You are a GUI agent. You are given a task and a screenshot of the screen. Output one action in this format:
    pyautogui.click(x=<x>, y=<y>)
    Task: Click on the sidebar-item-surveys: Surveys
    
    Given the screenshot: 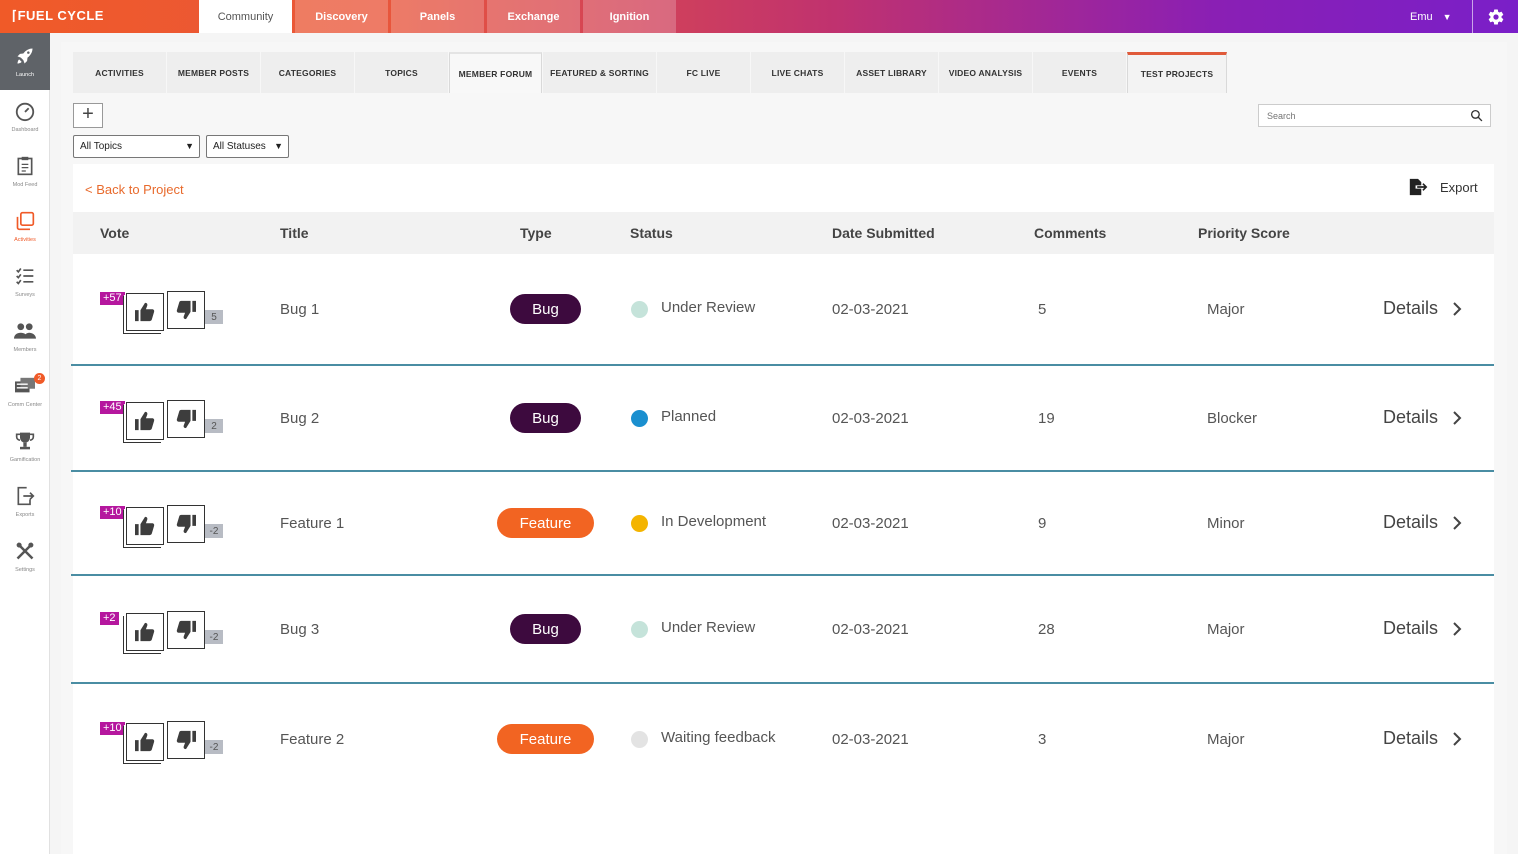 What is the action you would take?
    pyautogui.click(x=25, y=281)
    